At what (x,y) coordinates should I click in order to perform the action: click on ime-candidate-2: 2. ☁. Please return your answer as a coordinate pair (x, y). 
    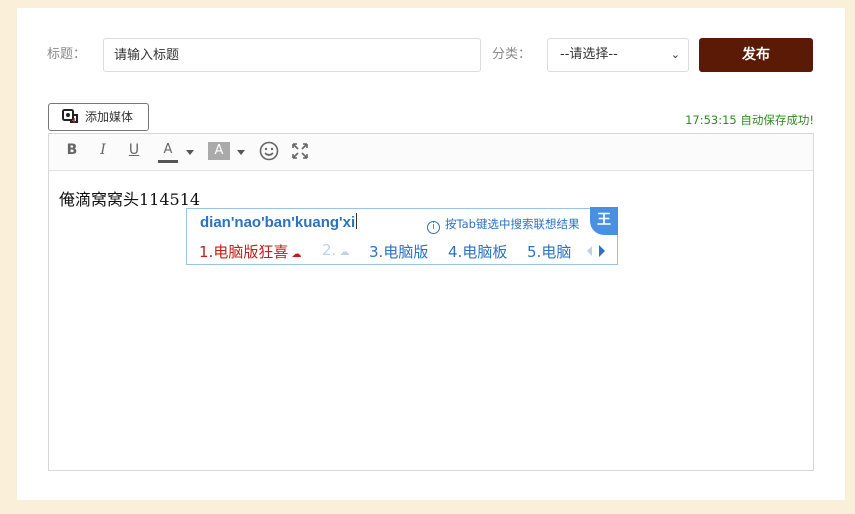
    Looking at the image, I should click on (336, 250).